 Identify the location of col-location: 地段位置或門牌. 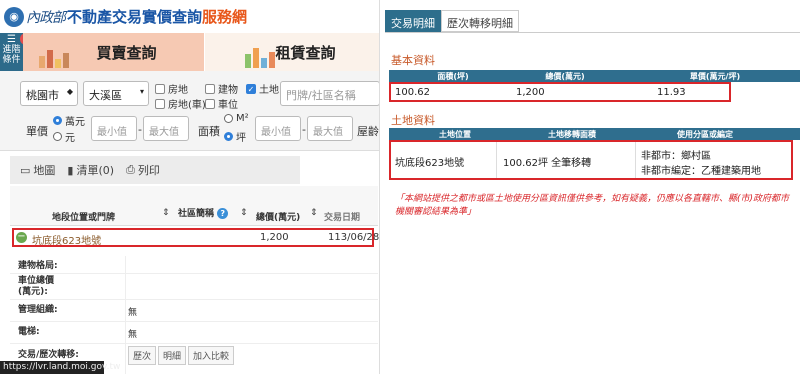
(83, 216).